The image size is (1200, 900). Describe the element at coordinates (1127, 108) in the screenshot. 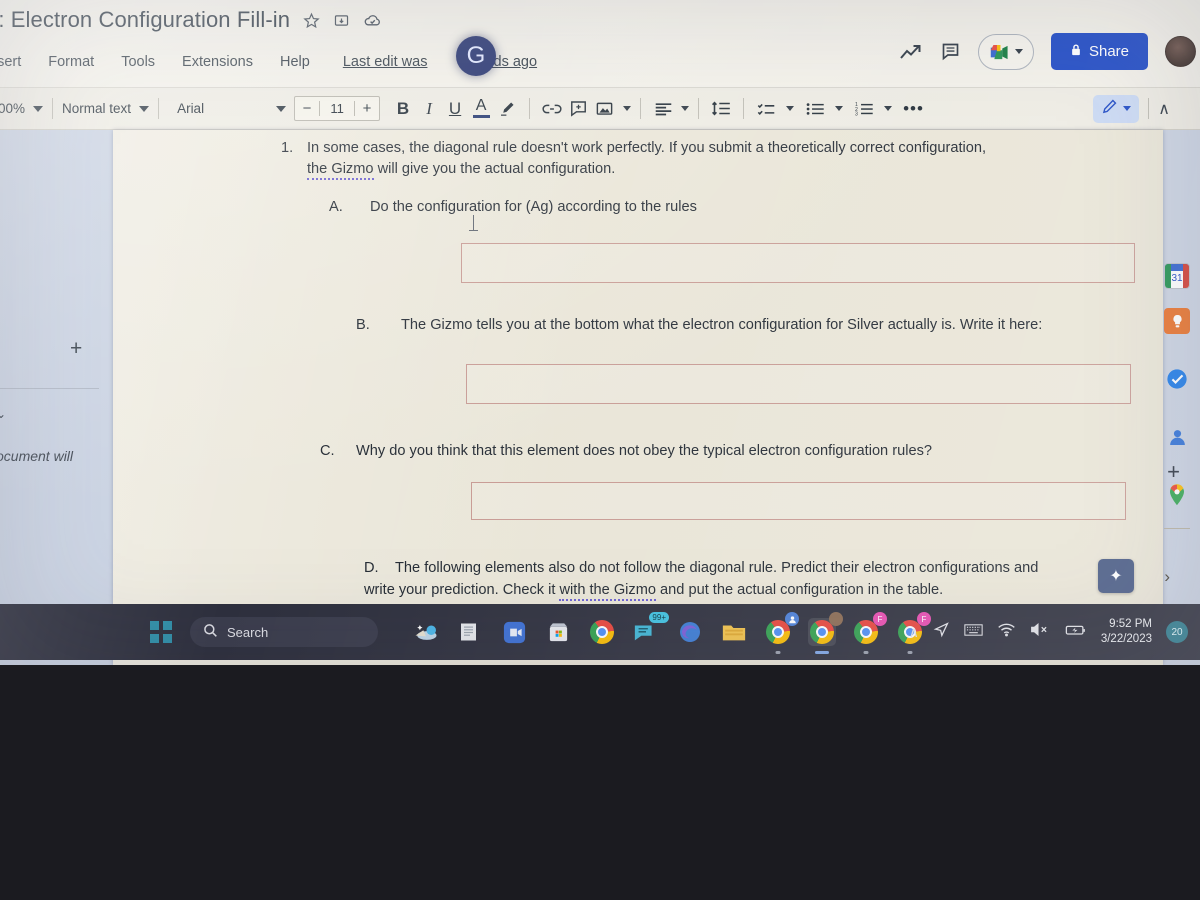

I see `editing-mode-caret` at that location.